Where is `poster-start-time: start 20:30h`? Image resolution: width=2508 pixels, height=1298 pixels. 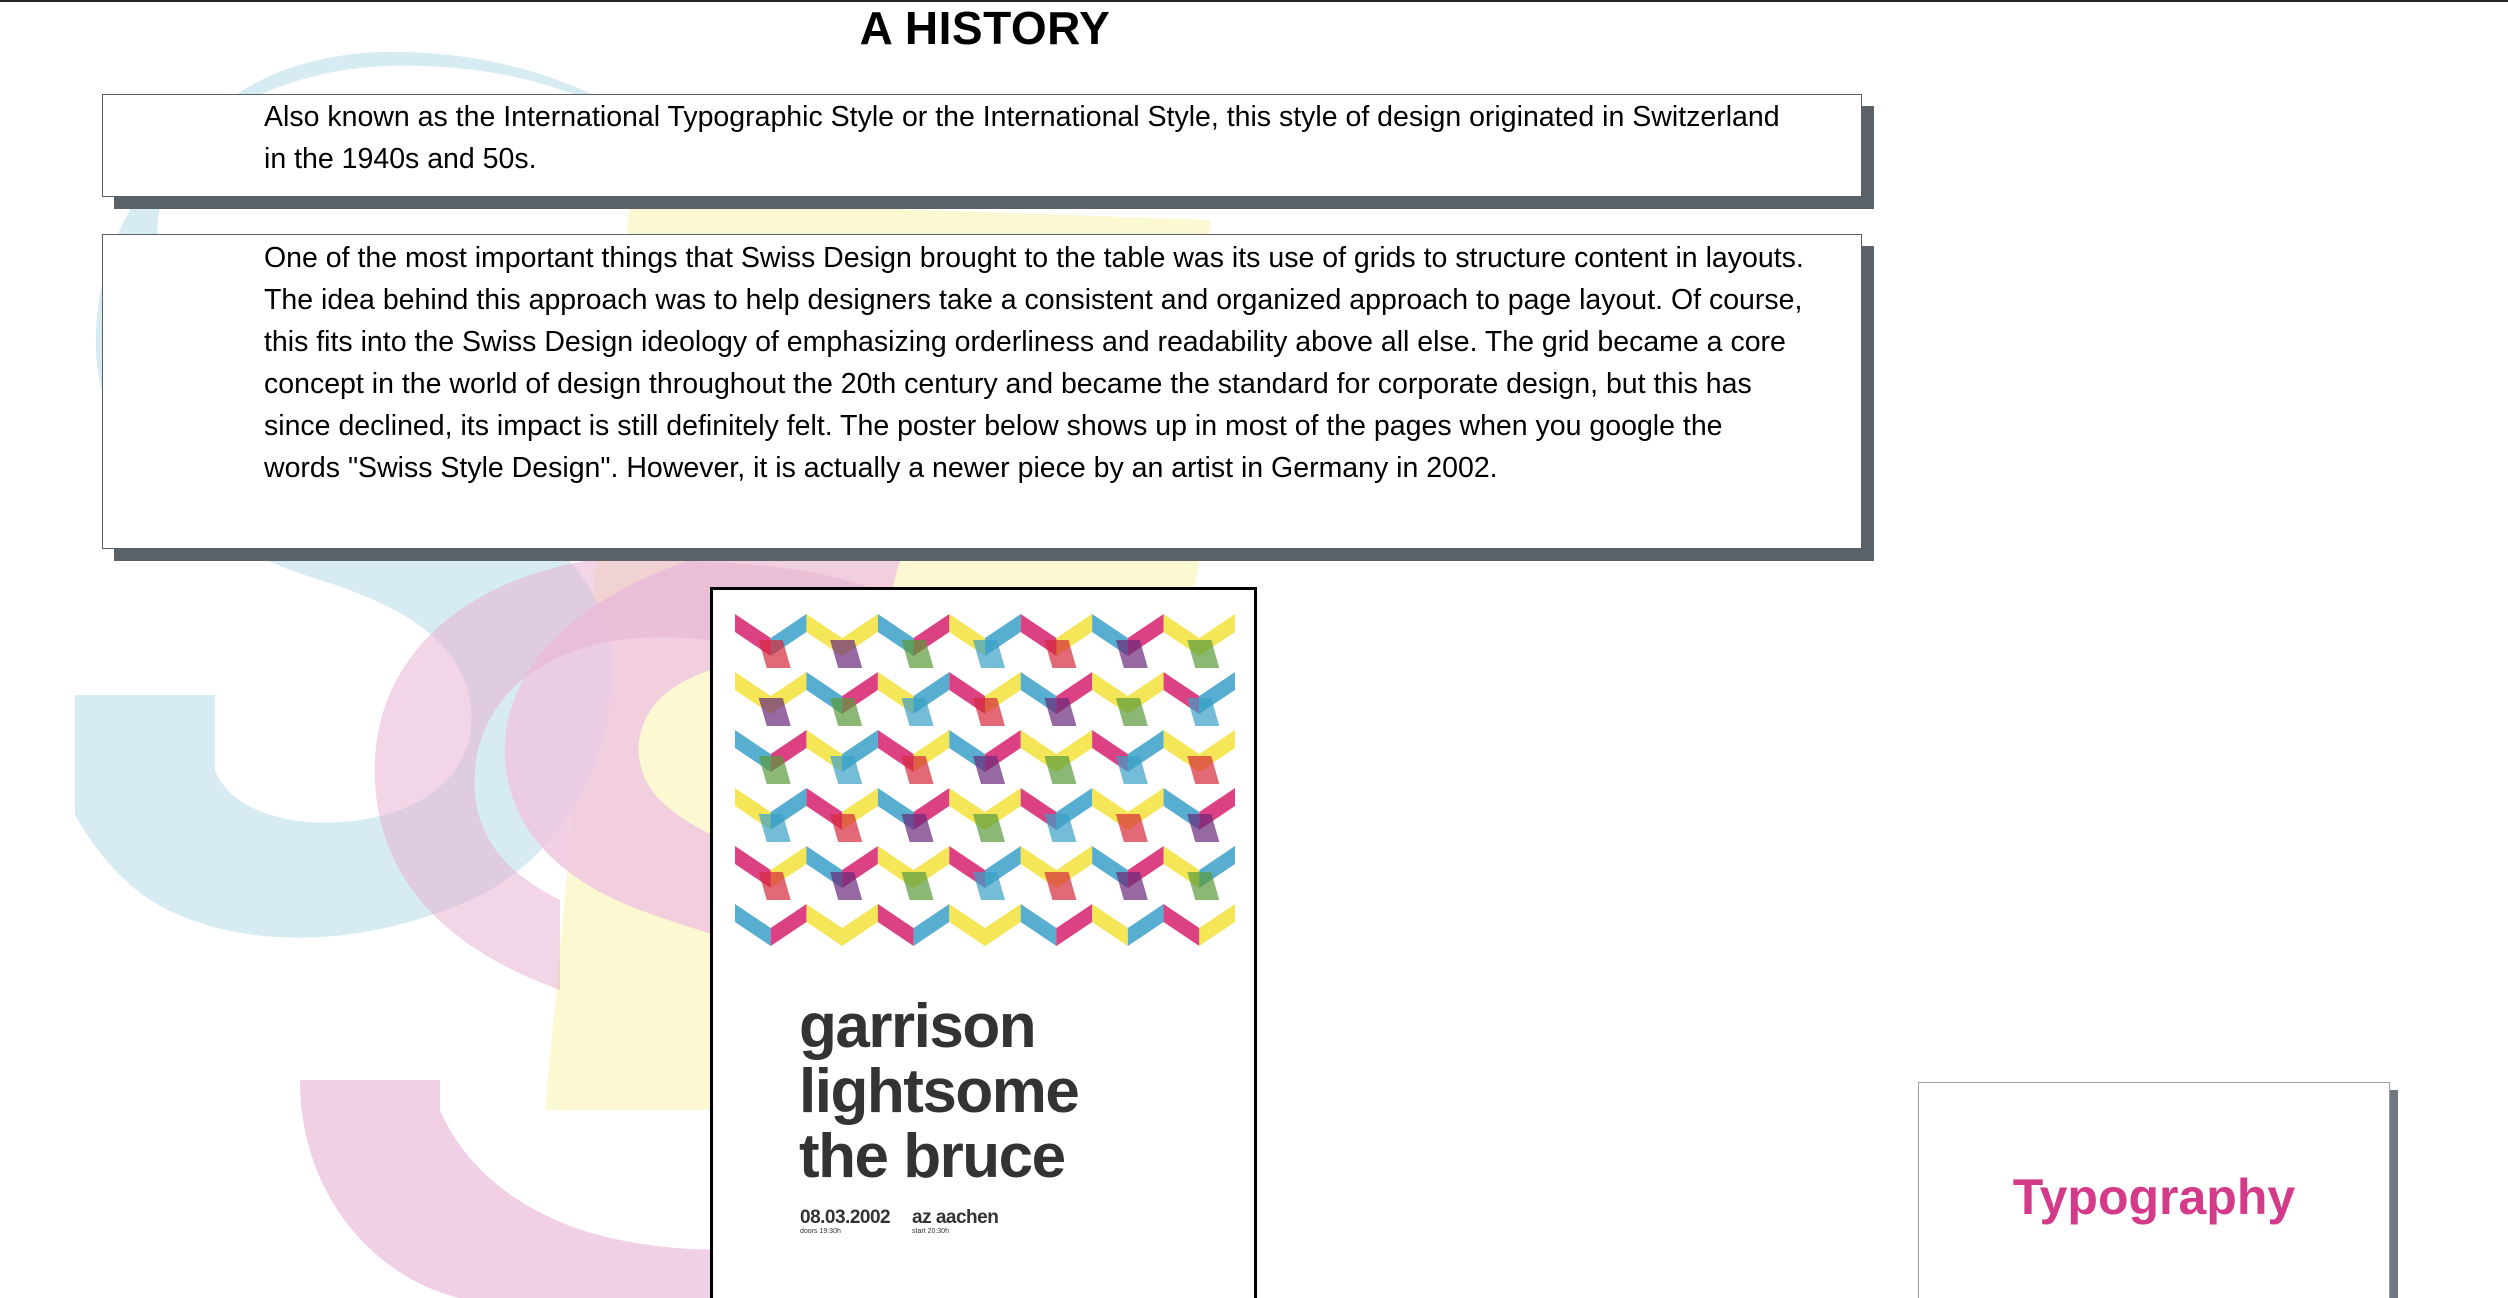
poster-start-time: start 20:30h is located at coordinates (930, 1231).